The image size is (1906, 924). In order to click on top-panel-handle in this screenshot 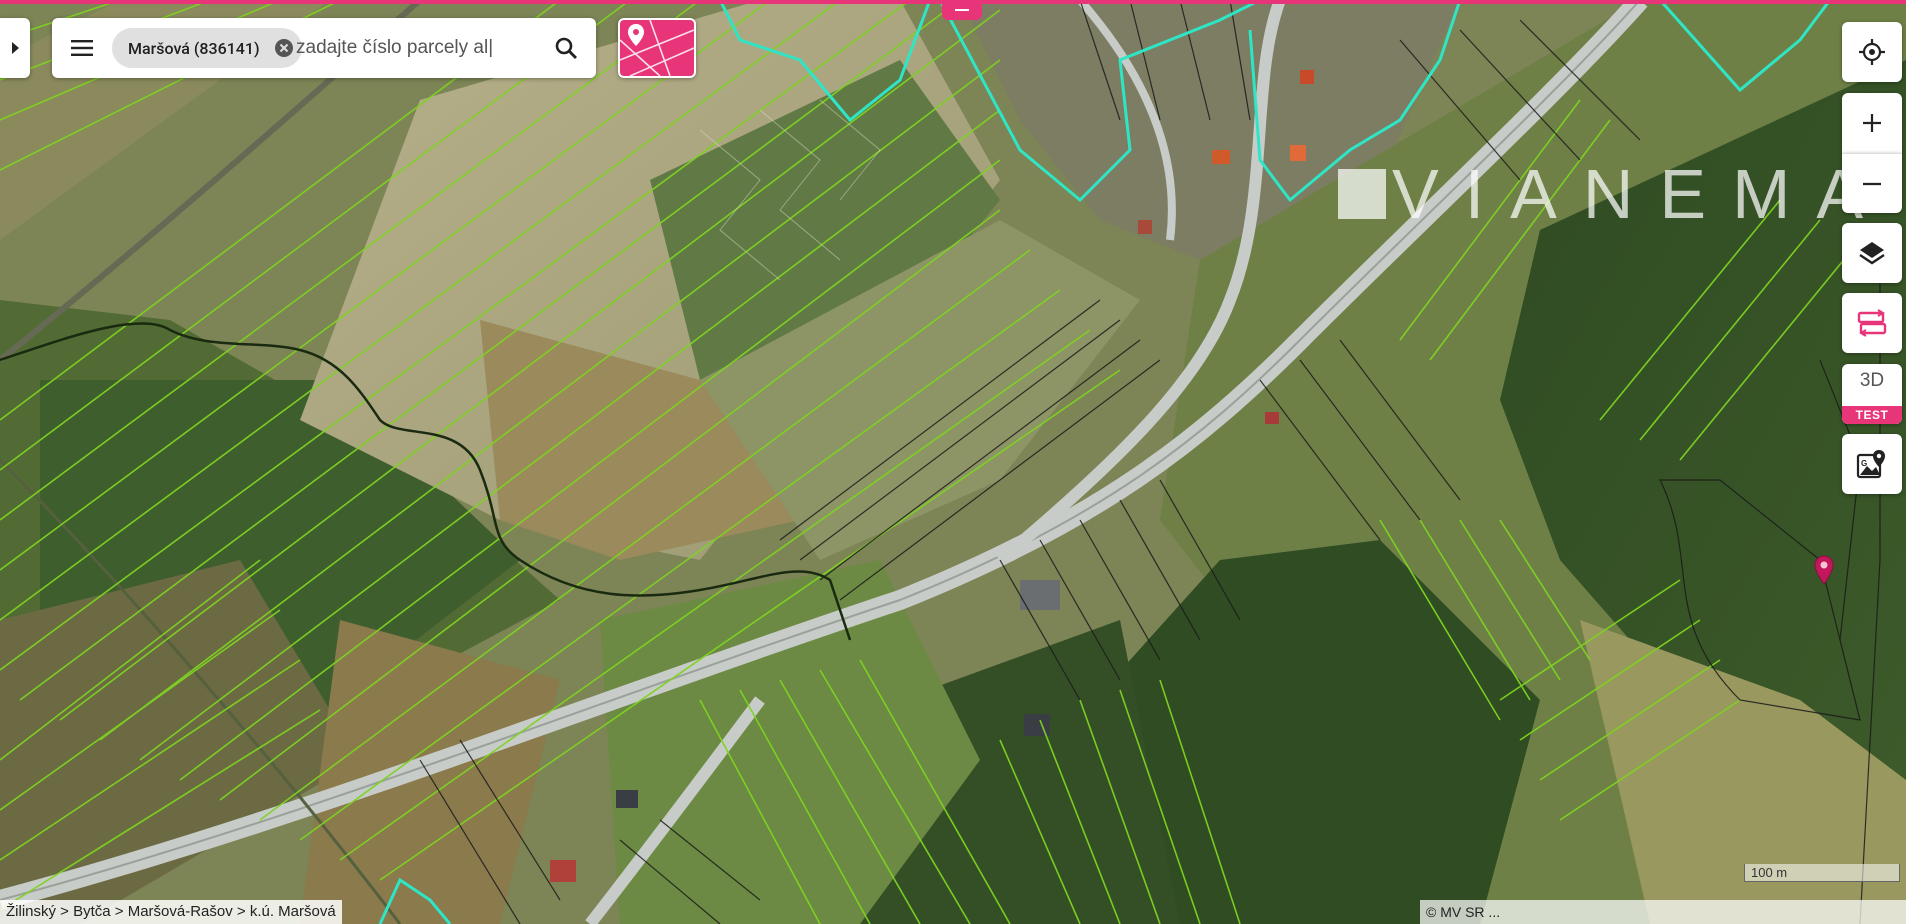, I will do `click(962, 10)`.